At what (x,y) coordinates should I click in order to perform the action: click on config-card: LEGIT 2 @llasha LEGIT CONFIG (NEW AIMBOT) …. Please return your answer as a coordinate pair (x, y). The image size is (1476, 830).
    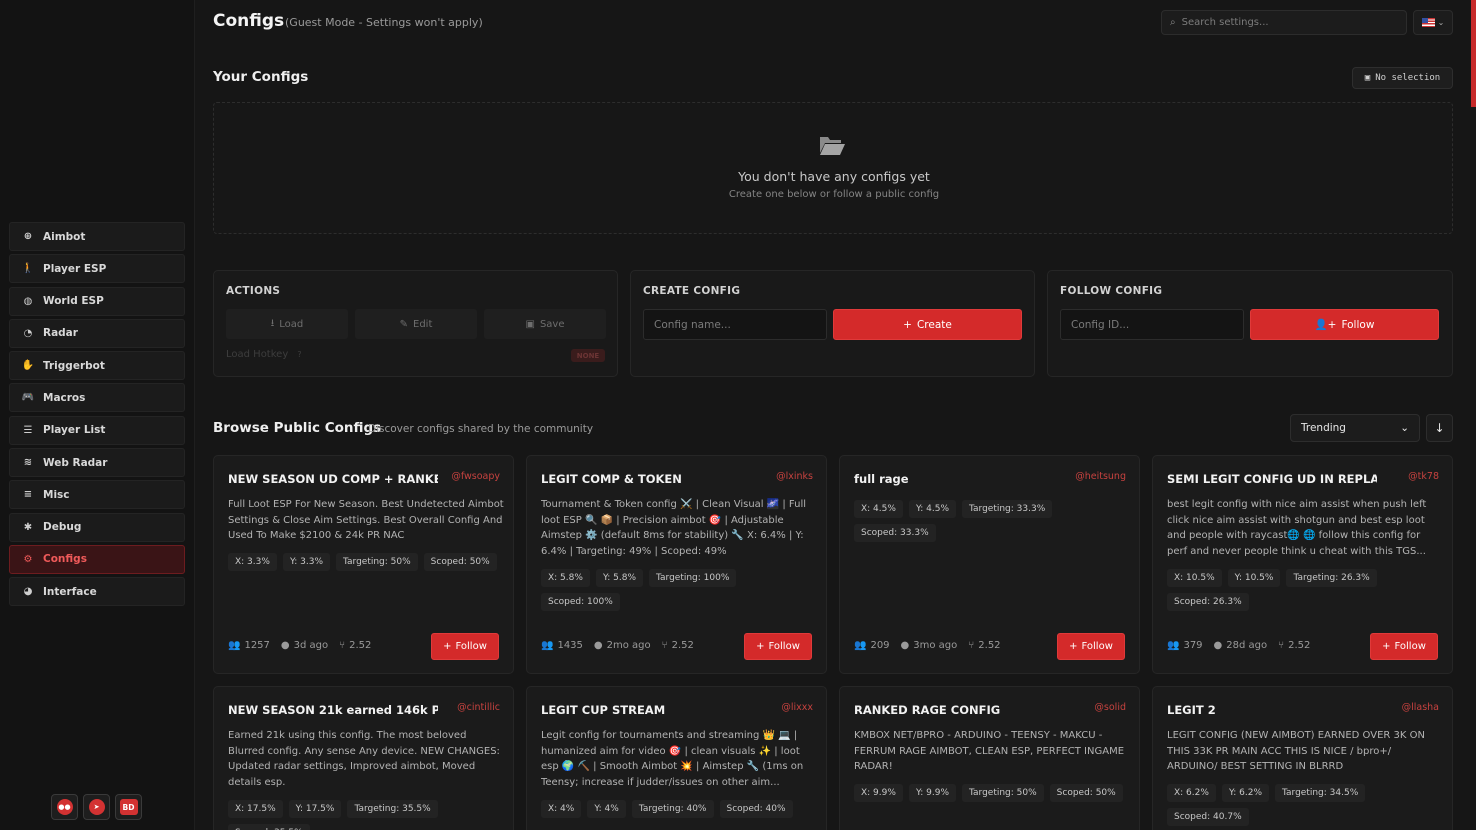
    Looking at the image, I should click on (1302, 758).